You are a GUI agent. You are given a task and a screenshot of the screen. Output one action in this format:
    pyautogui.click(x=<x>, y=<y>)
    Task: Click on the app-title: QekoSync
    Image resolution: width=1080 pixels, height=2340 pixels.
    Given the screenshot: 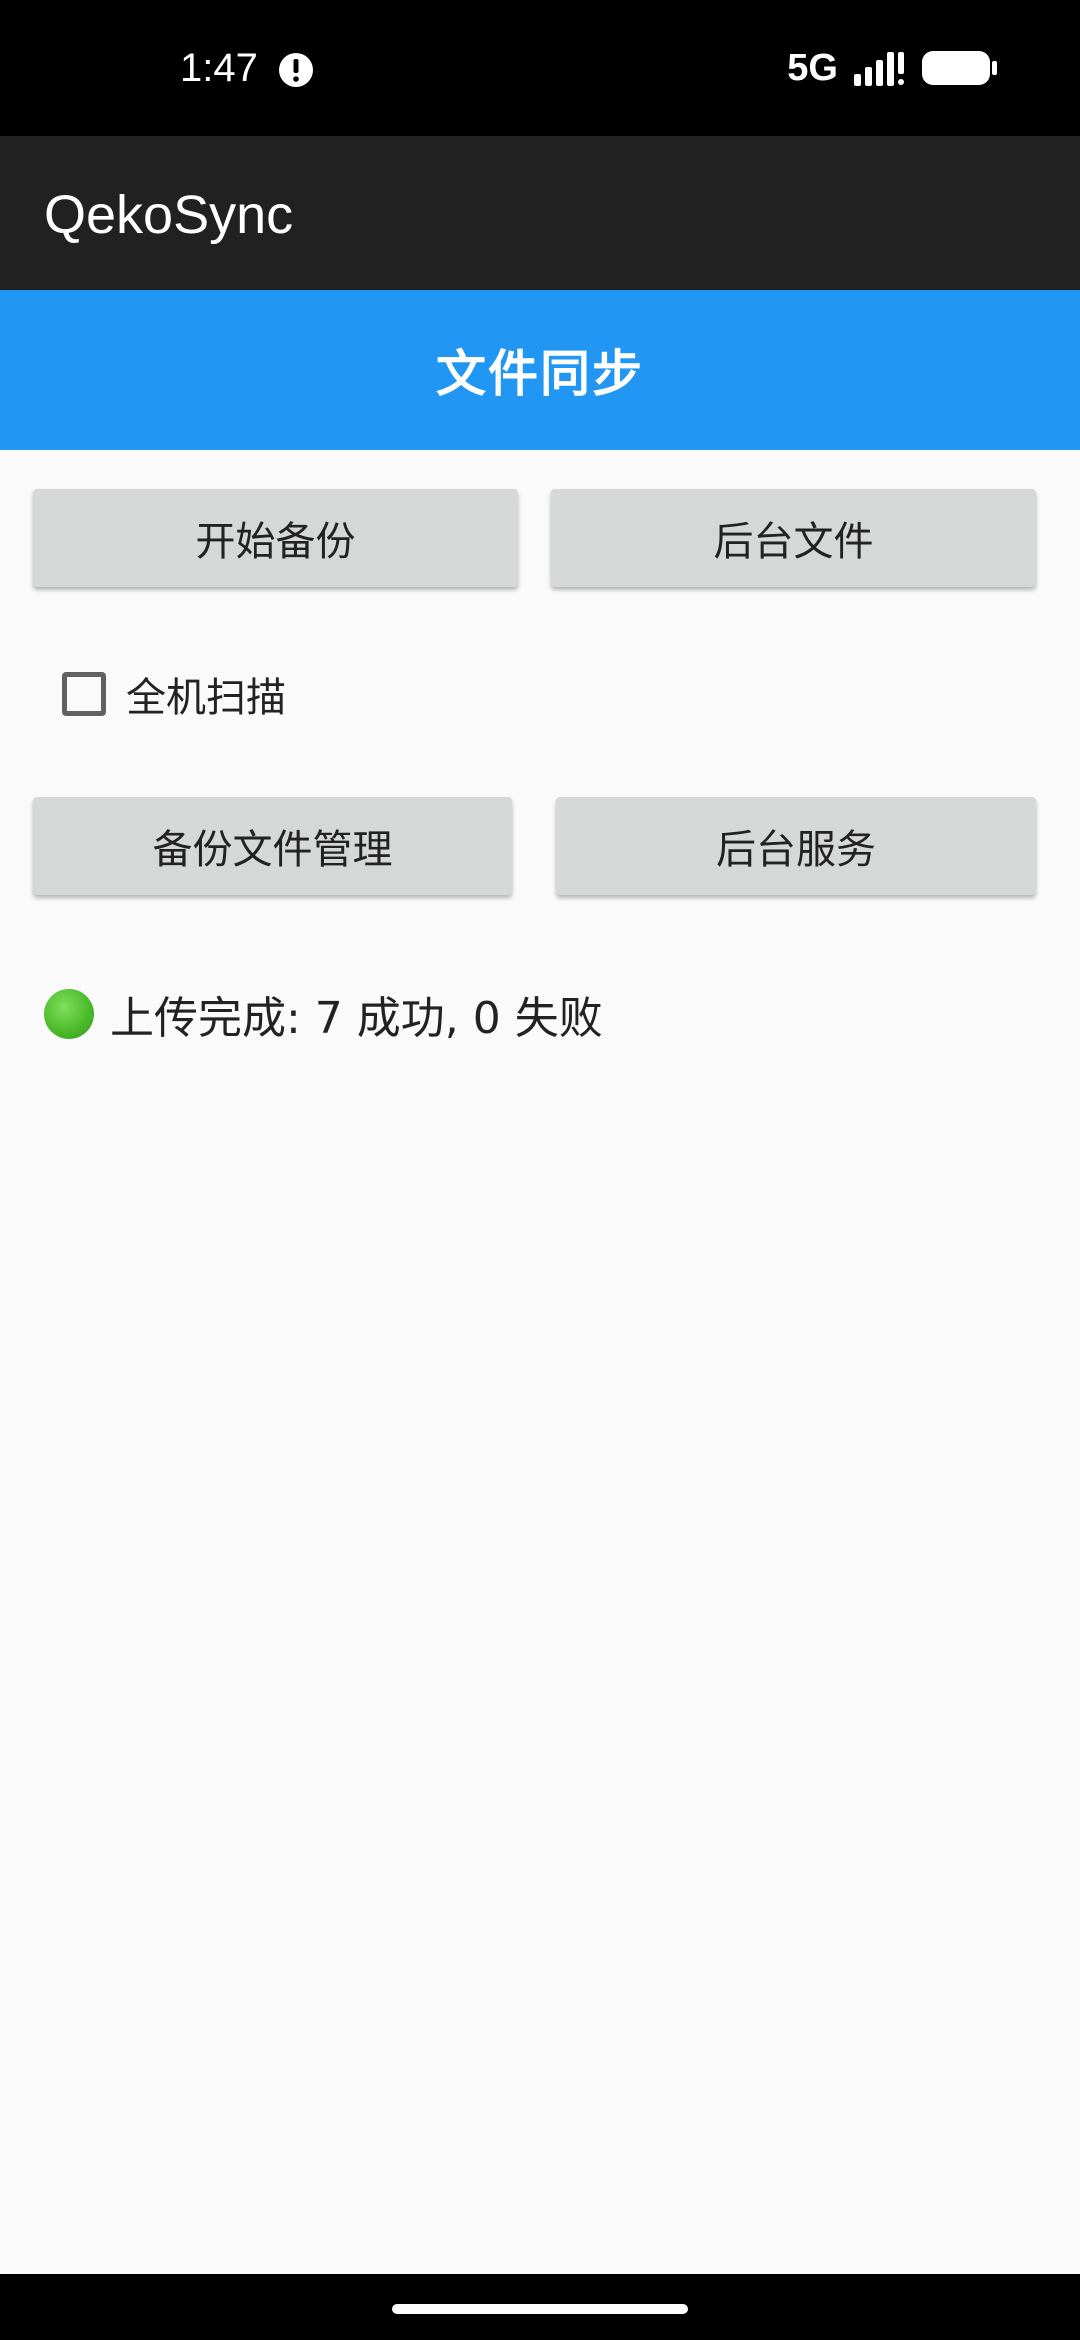 What is the action you would take?
    pyautogui.click(x=169, y=215)
    